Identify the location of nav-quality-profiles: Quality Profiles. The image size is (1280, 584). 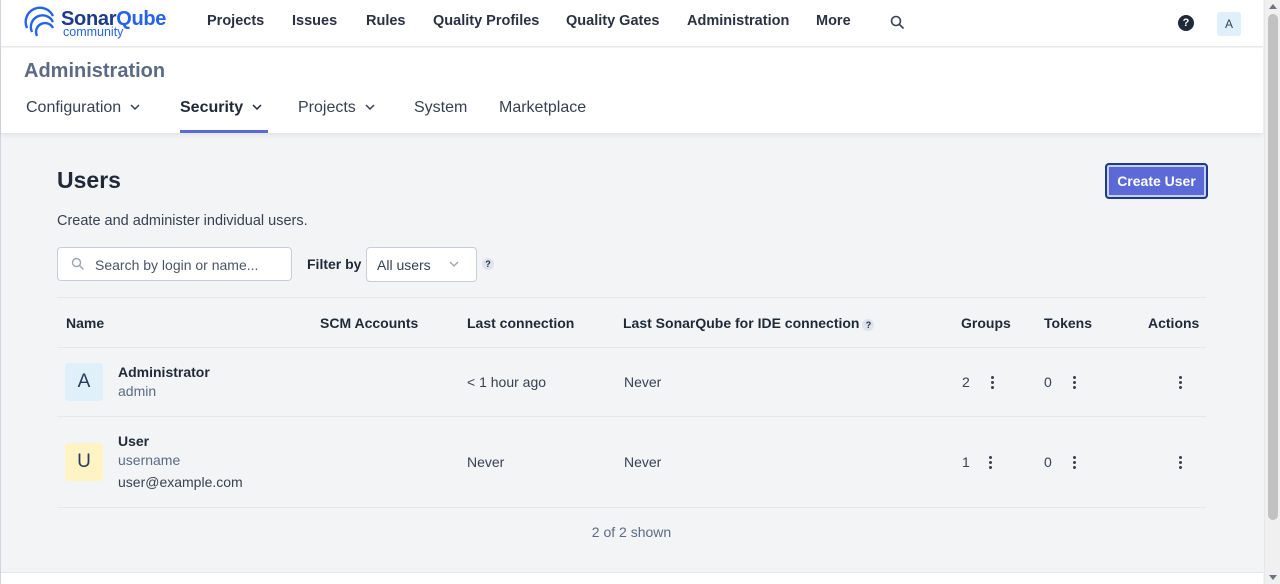
(486, 21).